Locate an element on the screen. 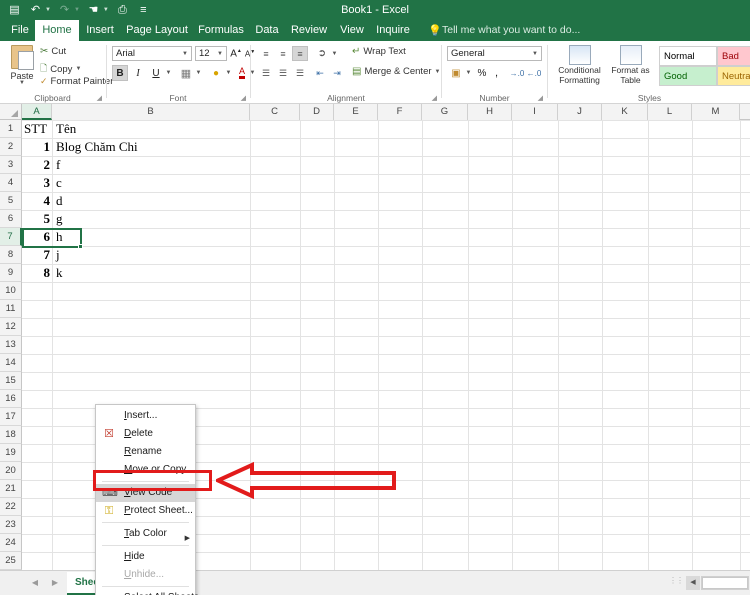 This screenshot has height=595, width=750. customize-quick-access-toolbar-icon: ≡ is located at coordinates (143, 10).